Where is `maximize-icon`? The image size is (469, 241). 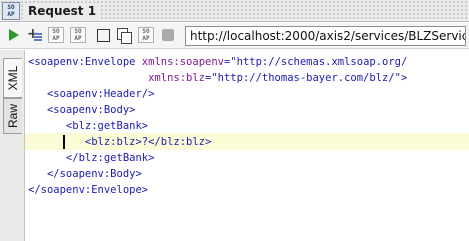
maximize-icon is located at coordinates (103, 35).